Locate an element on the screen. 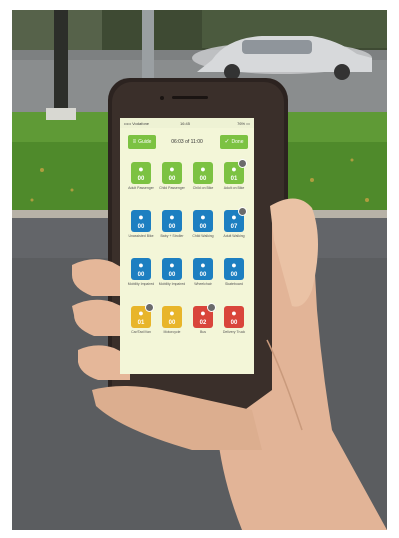 This screenshot has width=399, height=538. tile-pedestrian: ● 00 is located at coordinates (141, 173).